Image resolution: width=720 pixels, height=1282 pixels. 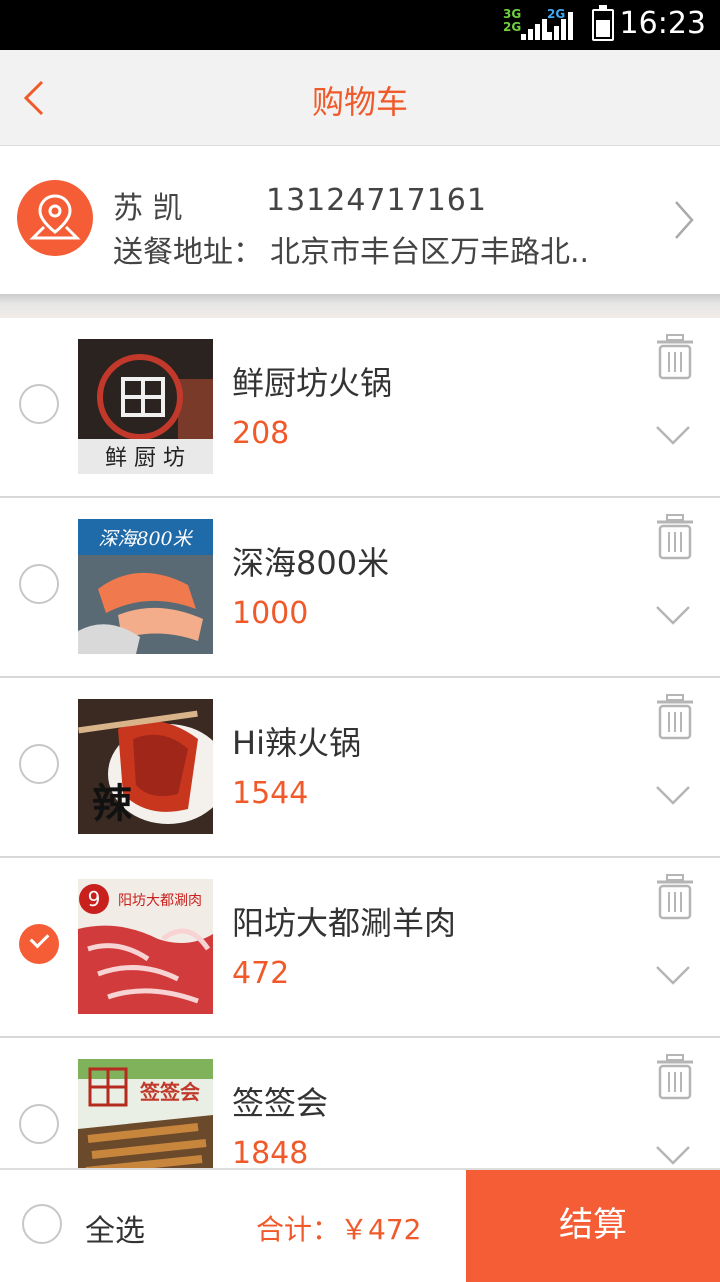 What do you see at coordinates (42, 1224) in the screenshot?
I see `select-all-checkbox` at bounding box center [42, 1224].